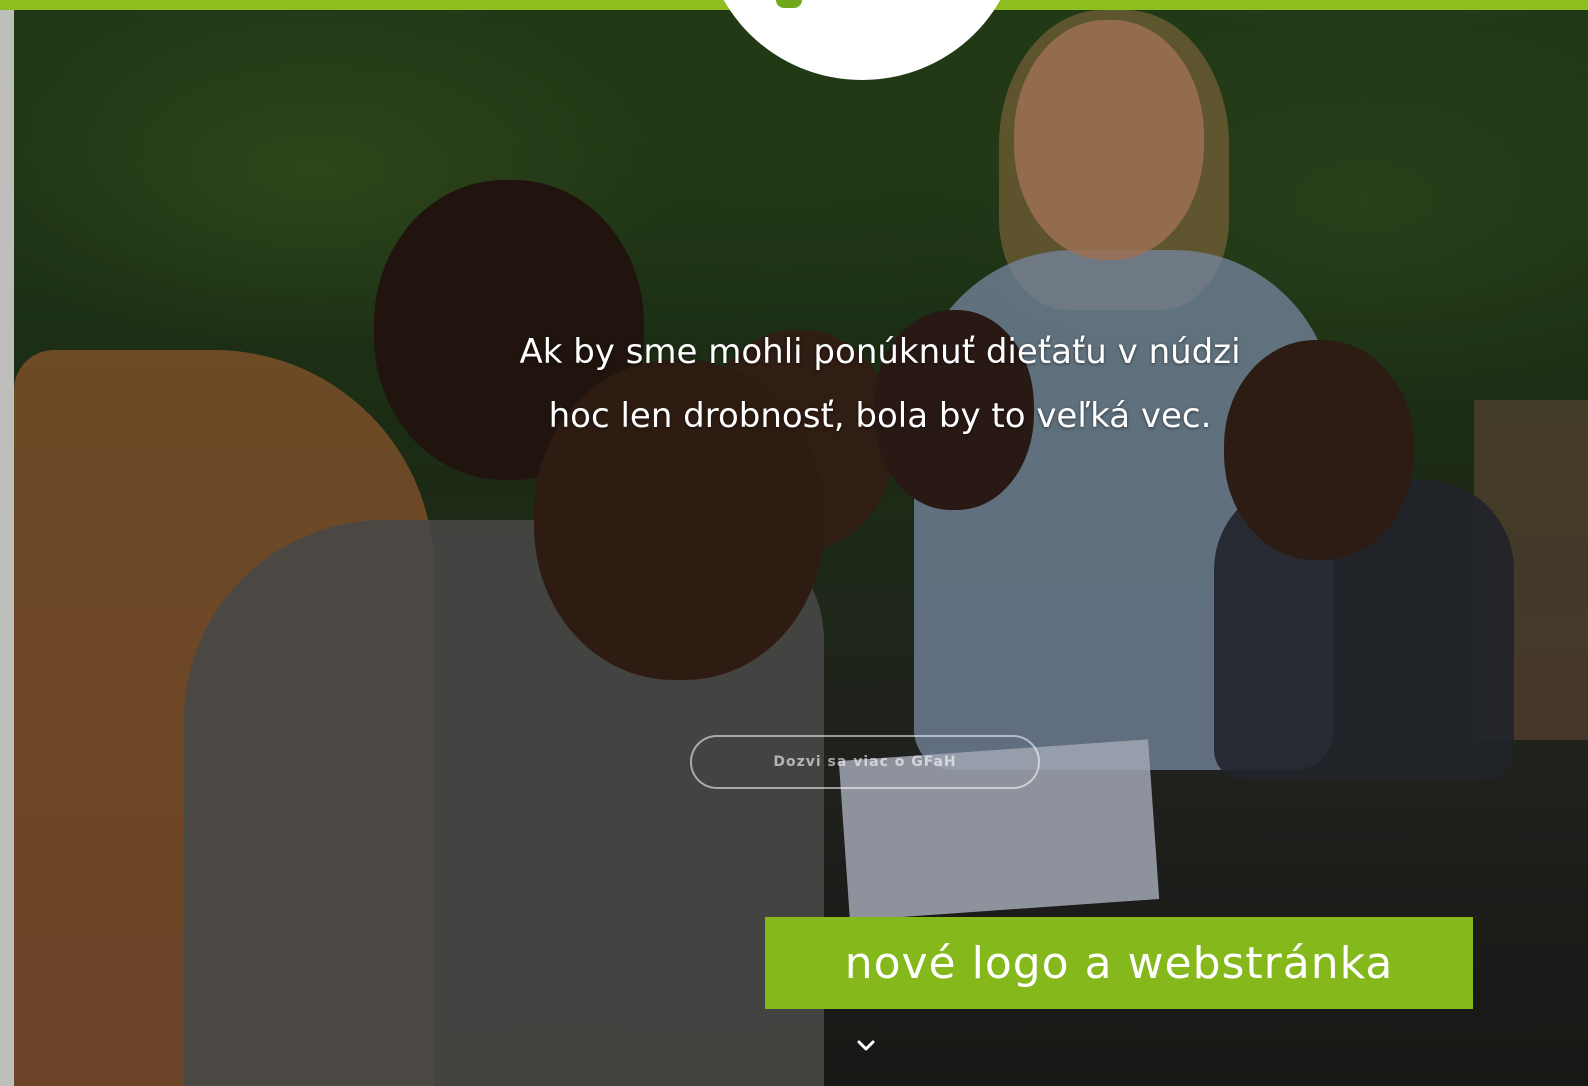 The width and height of the screenshot is (1588, 1086). I want to click on banner-text: nové logo a webstránka, so click(1119, 963).